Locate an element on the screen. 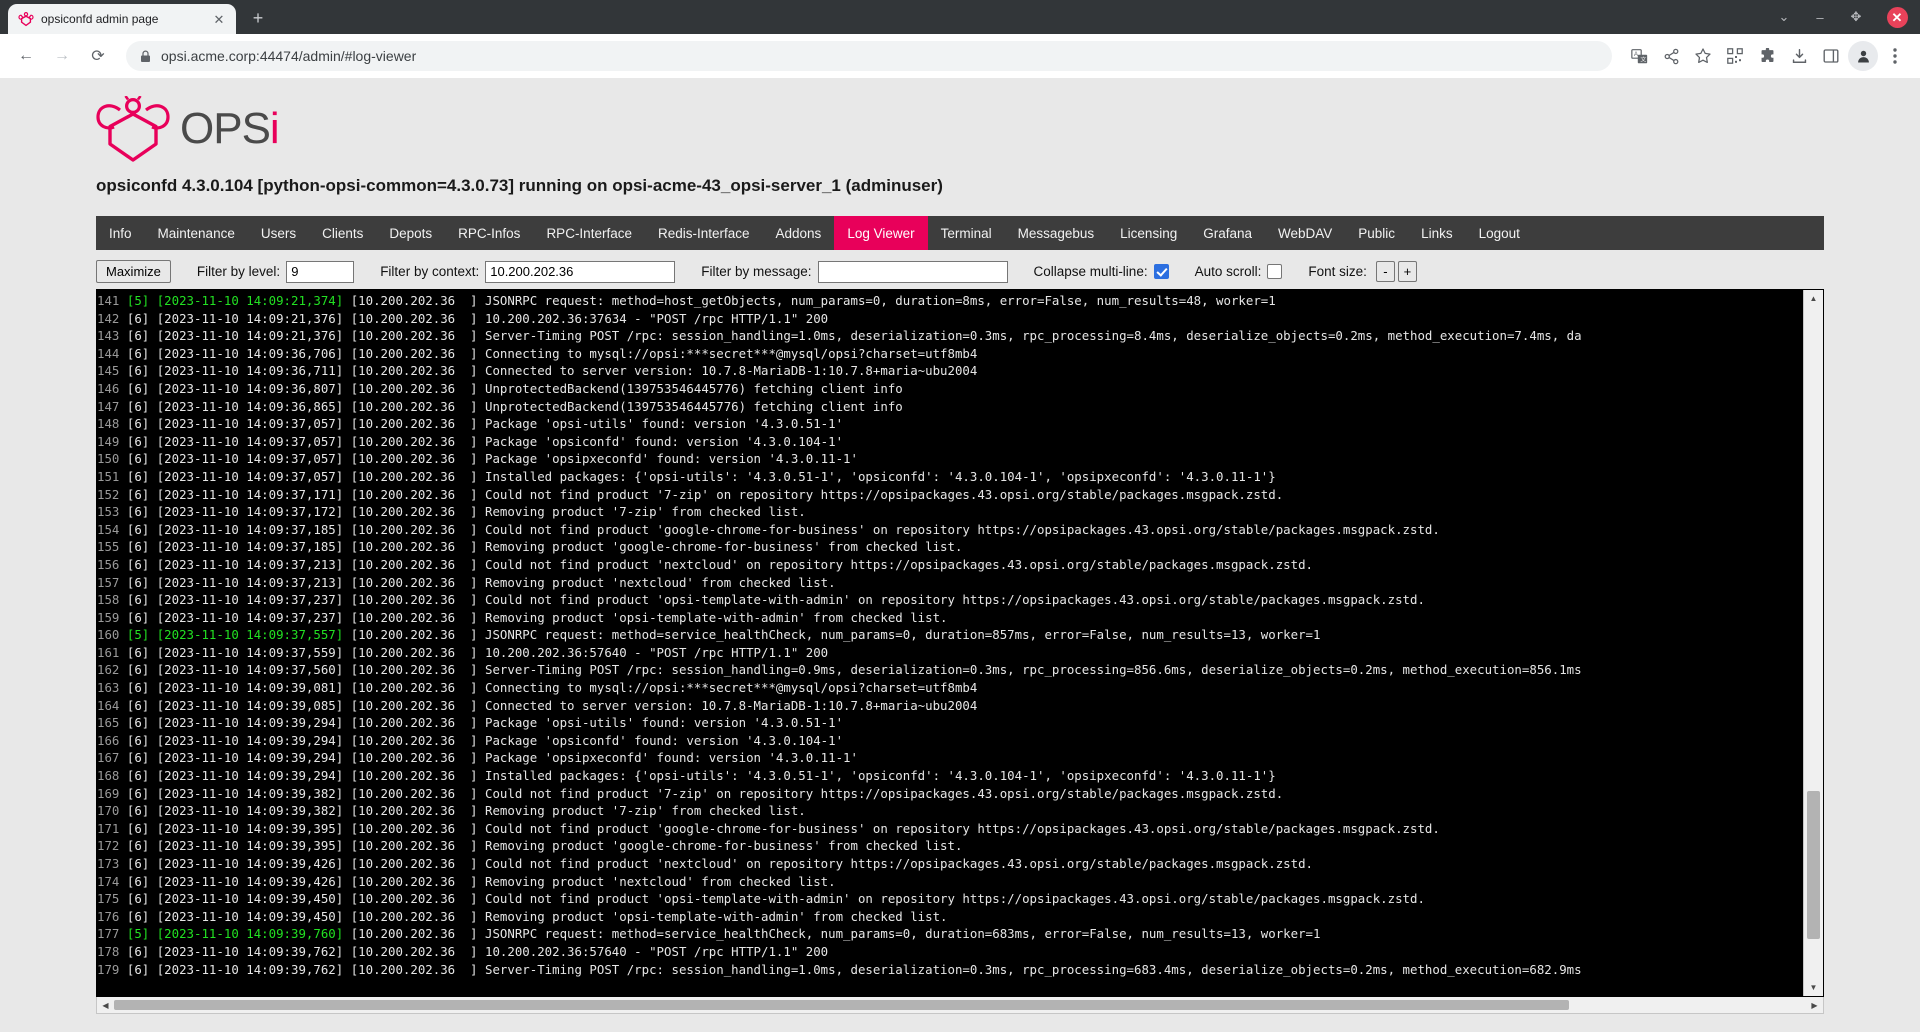  nav-item-users: Users is located at coordinates (278, 233).